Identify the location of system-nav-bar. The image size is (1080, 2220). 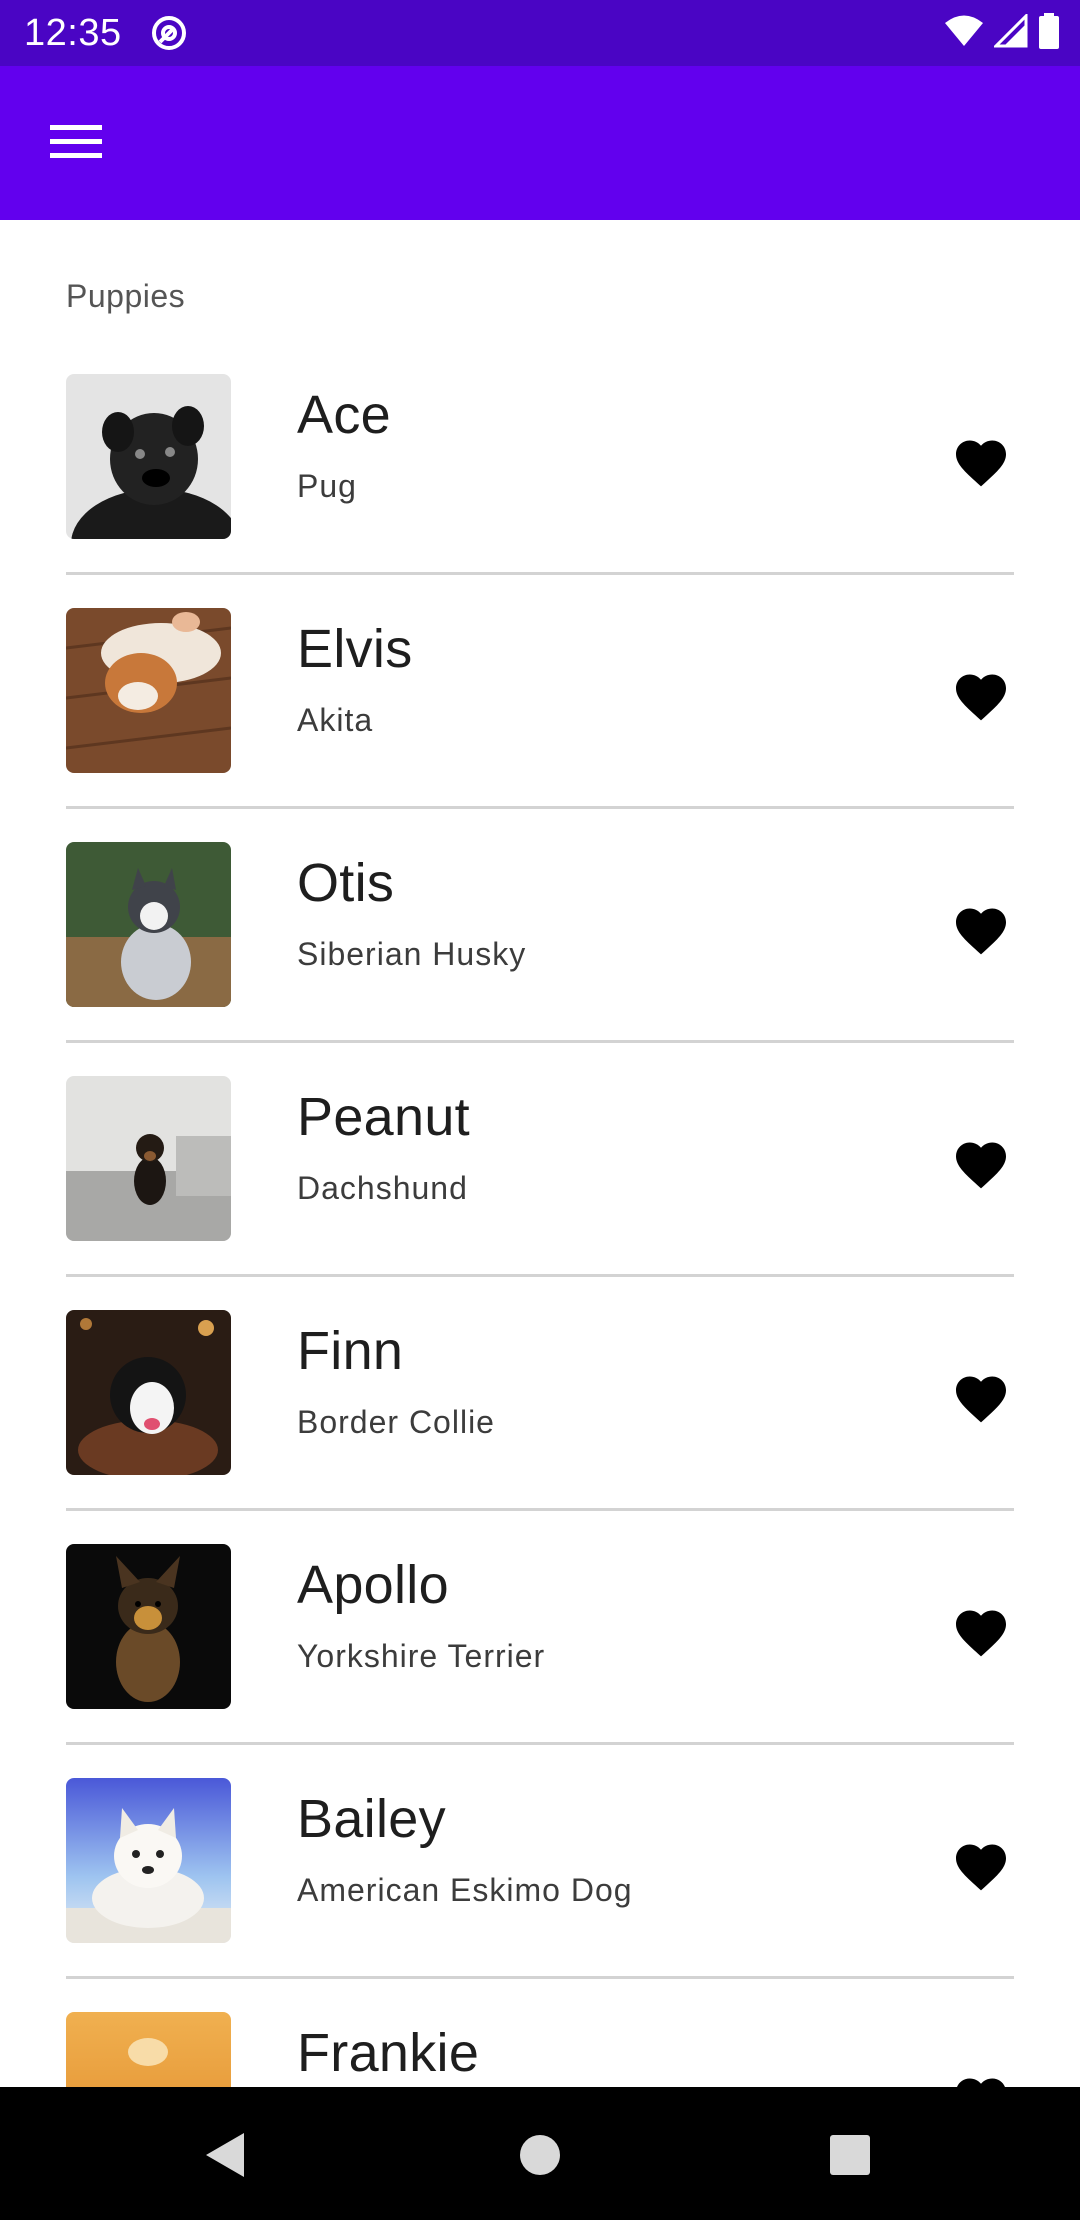
(540, 2153).